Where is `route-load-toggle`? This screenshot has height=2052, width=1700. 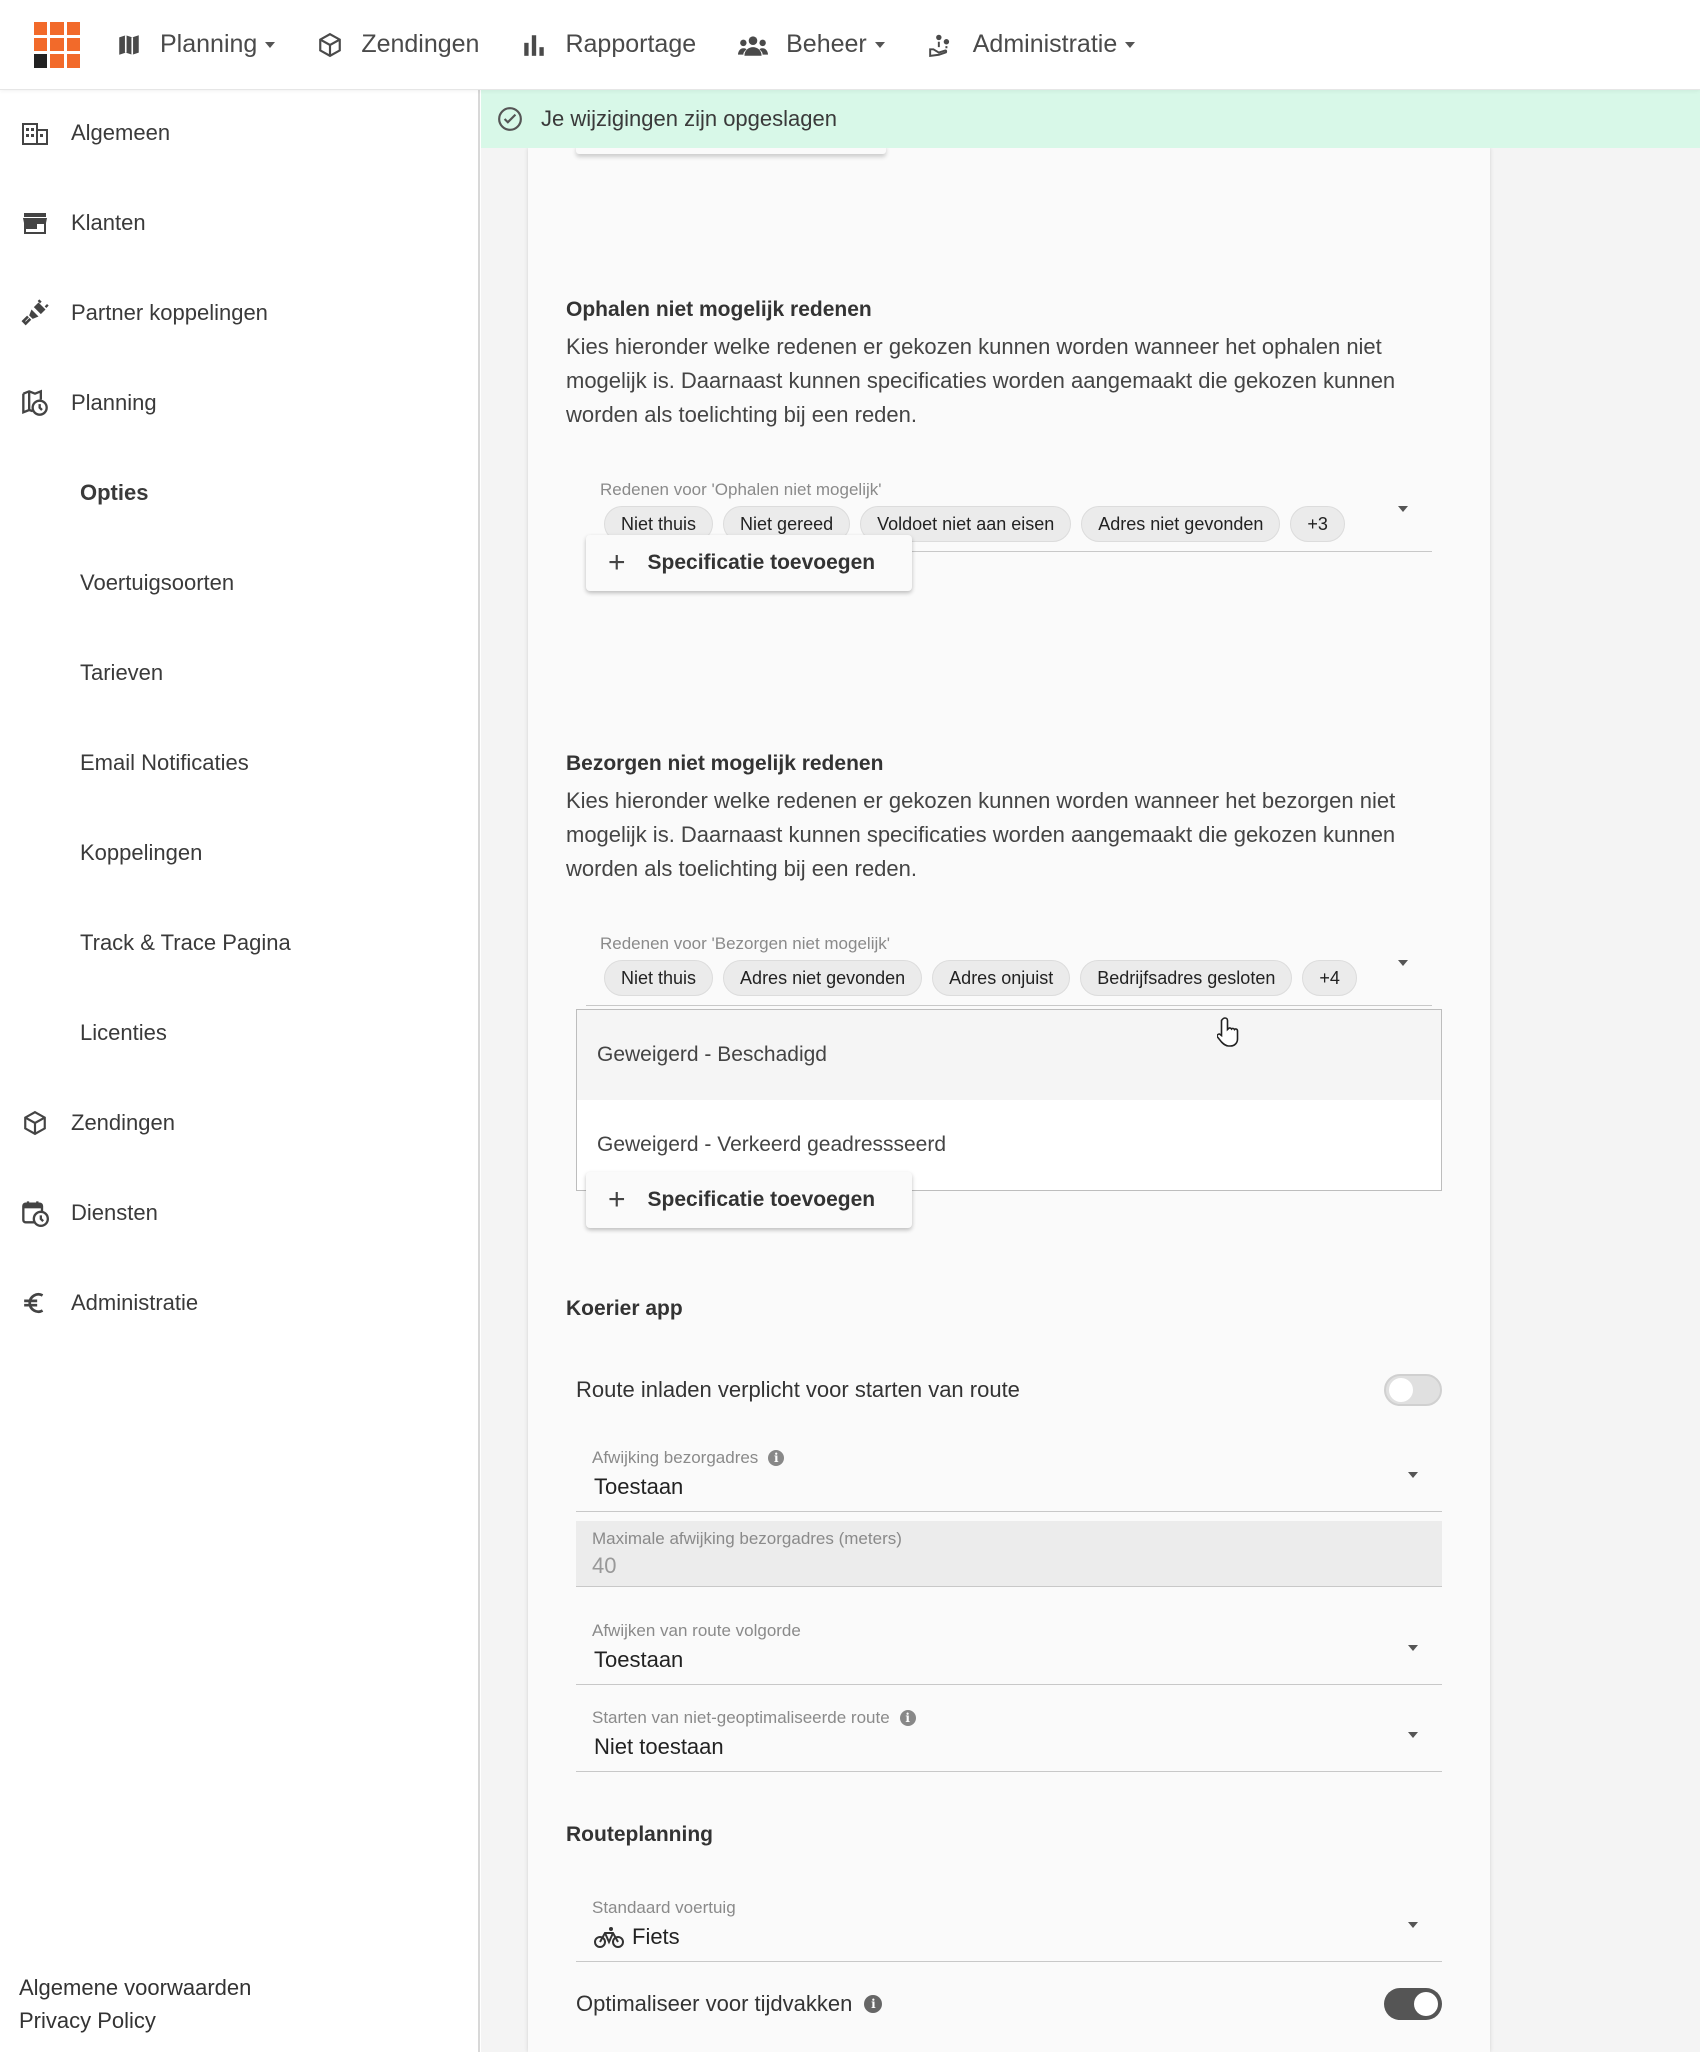
route-load-toggle is located at coordinates (1413, 1390).